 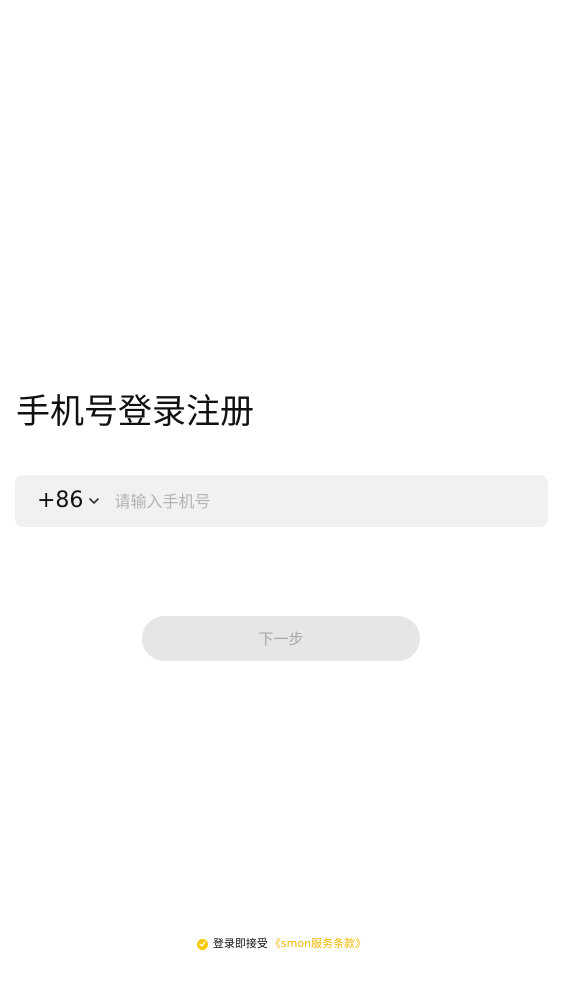 I want to click on terms-of-service-link: 《smon服务条款》, so click(x=318, y=944).